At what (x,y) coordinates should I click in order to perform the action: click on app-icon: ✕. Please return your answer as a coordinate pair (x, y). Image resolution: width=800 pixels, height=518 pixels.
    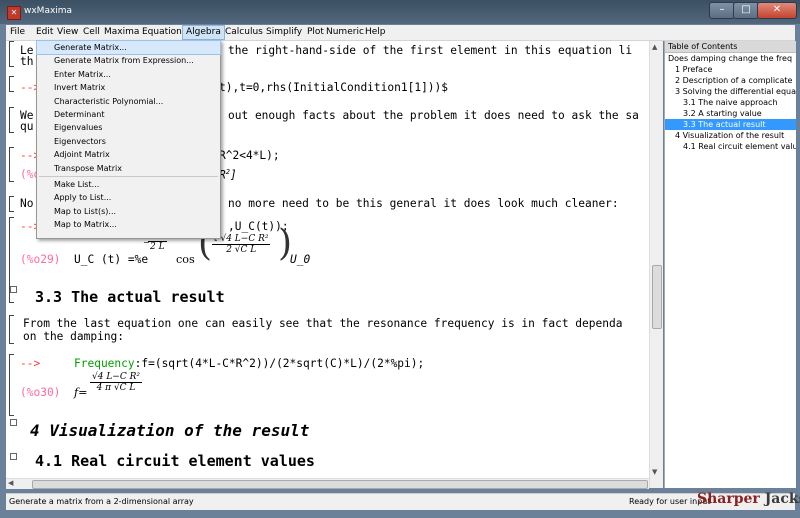
    Looking at the image, I should click on (14, 13).